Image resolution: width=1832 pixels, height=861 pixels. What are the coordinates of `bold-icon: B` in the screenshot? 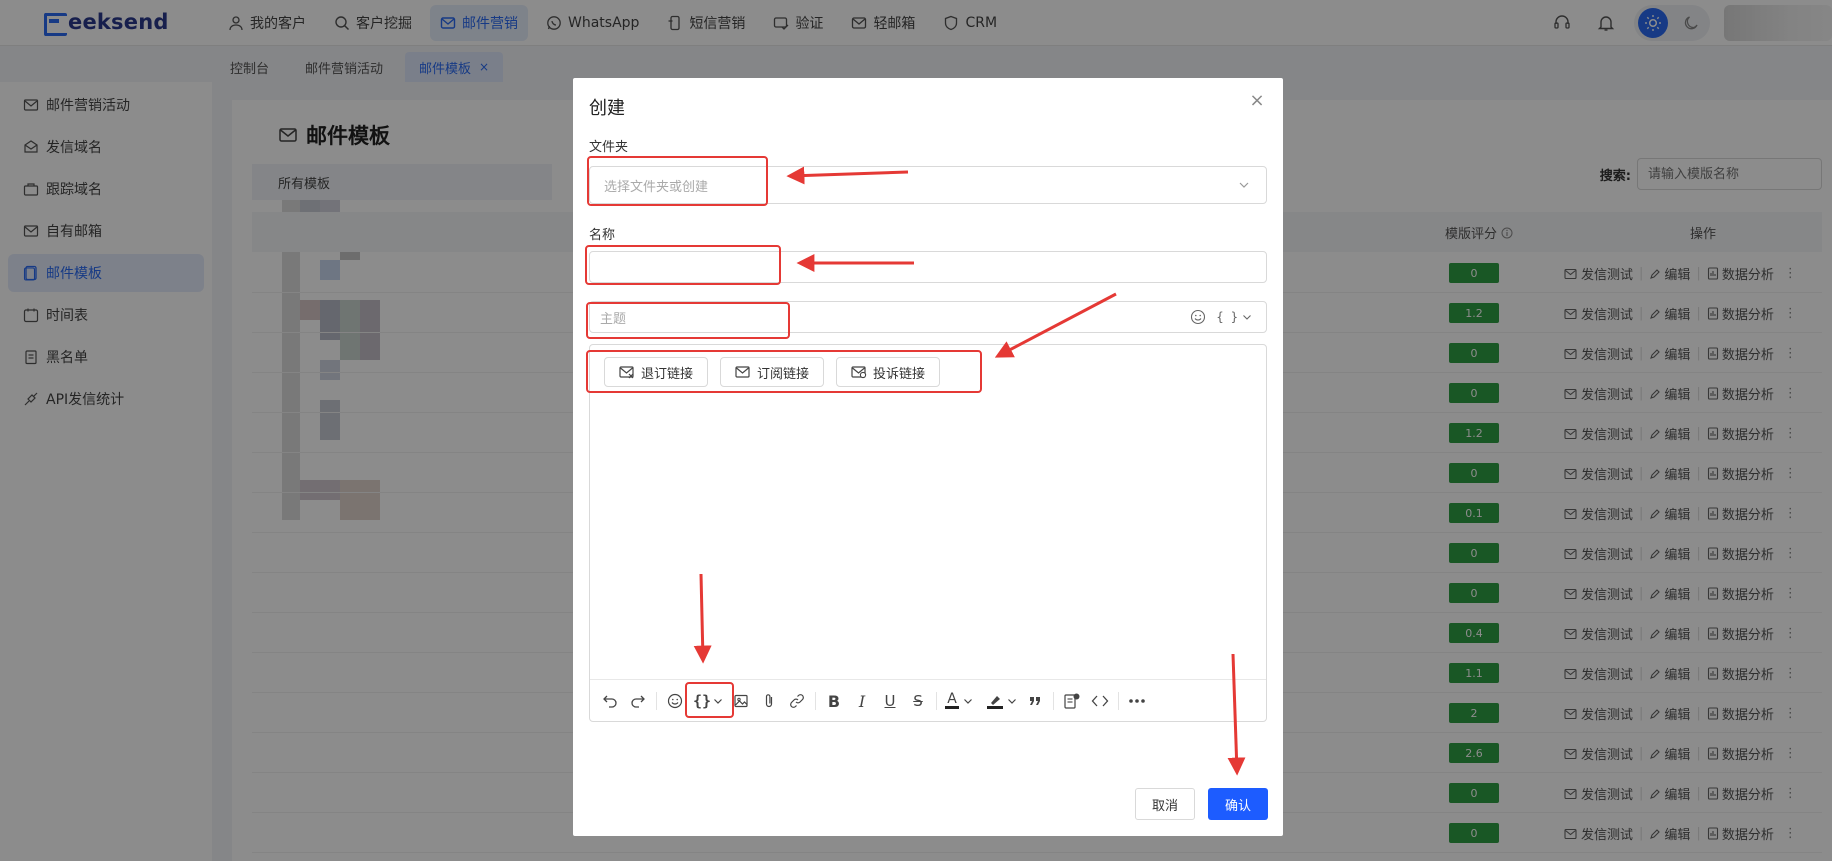 It's located at (834, 701).